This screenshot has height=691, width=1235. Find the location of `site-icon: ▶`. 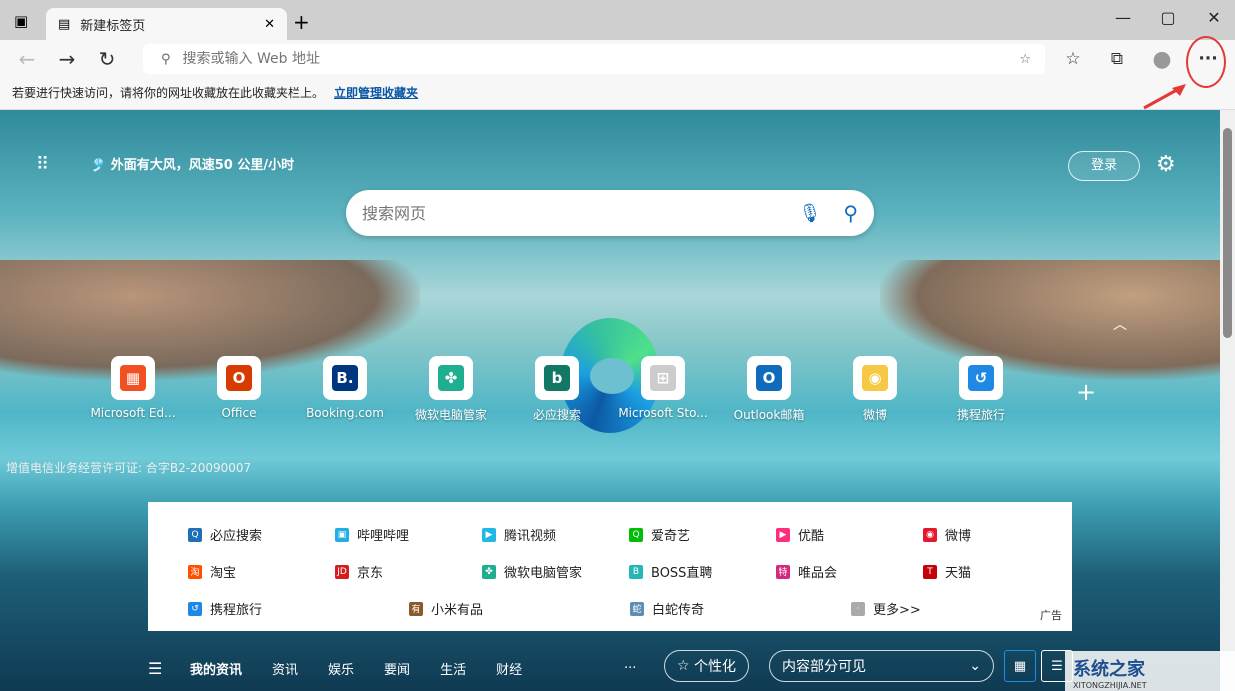

site-icon: ▶ is located at coordinates (489, 534).